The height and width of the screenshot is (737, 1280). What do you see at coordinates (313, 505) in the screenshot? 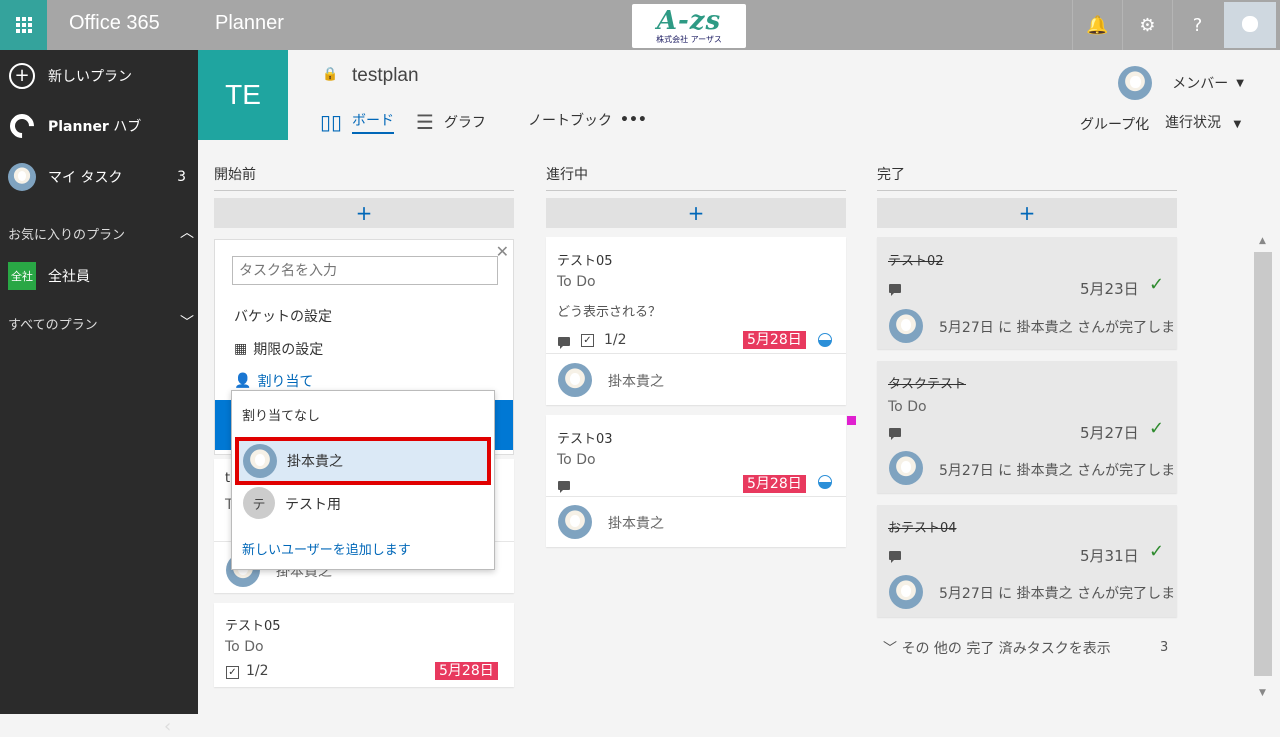
I see `user-name: テスト用` at bounding box center [313, 505].